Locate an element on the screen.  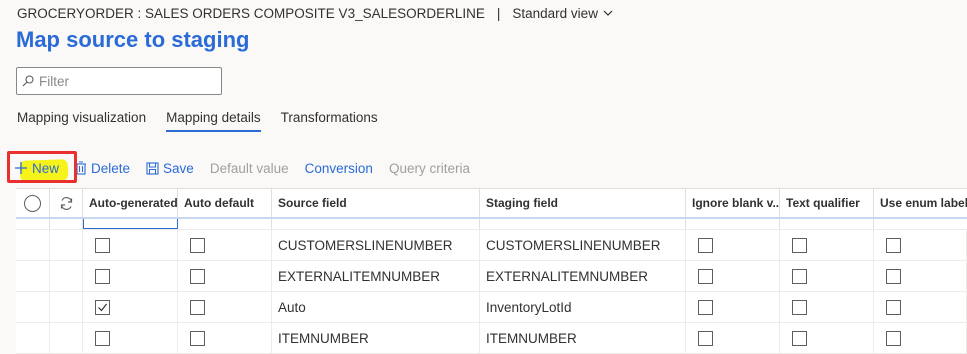
select-all-checkbox is located at coordinates (32, 203).